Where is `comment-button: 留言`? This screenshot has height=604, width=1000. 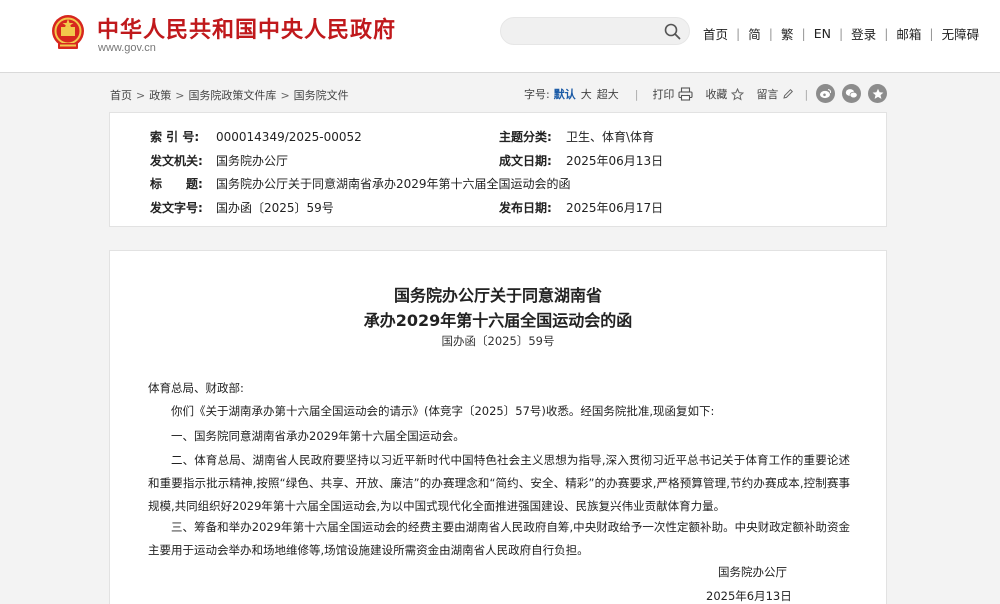 comment-button: 留言 is located at coordinates (775, 94).